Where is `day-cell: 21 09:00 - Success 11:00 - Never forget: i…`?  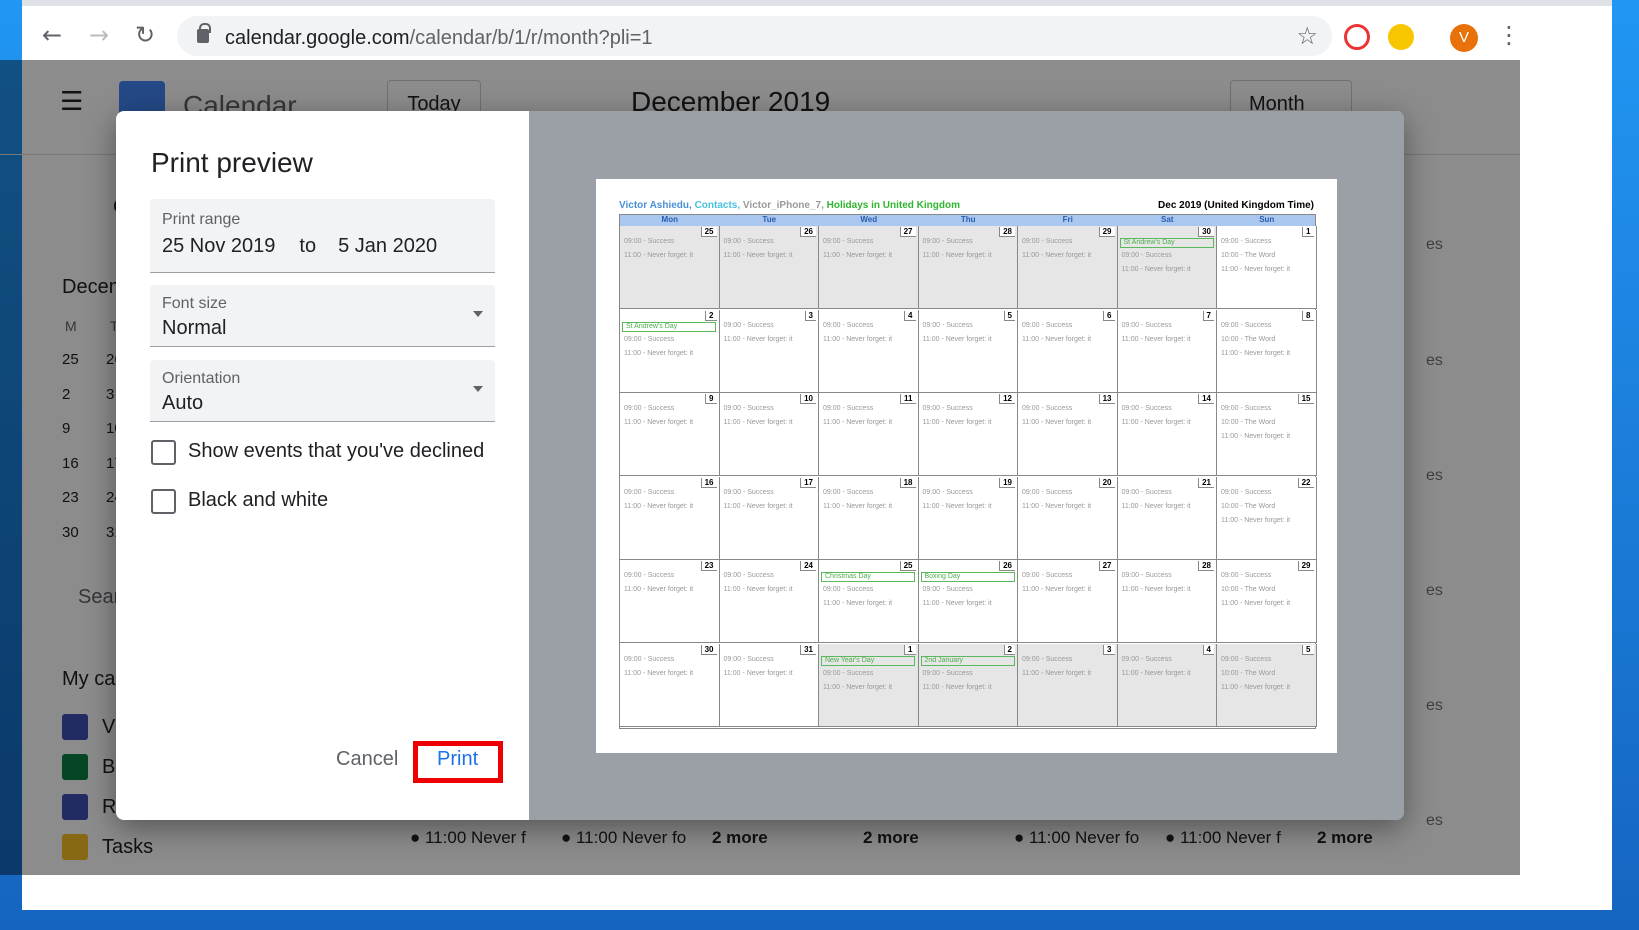
day-cell: 21 09:00 - Success 11:00 - Never forget: i… is located at coordinates (1167, 518).